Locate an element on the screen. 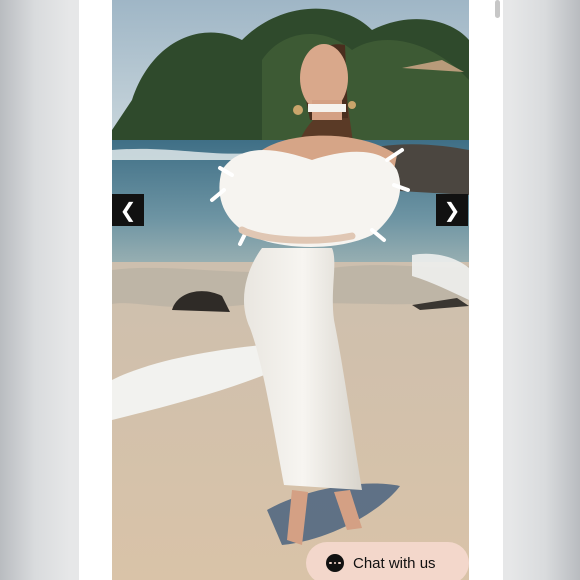  next-image-button: ❯ is located at coordinates (452, 210).